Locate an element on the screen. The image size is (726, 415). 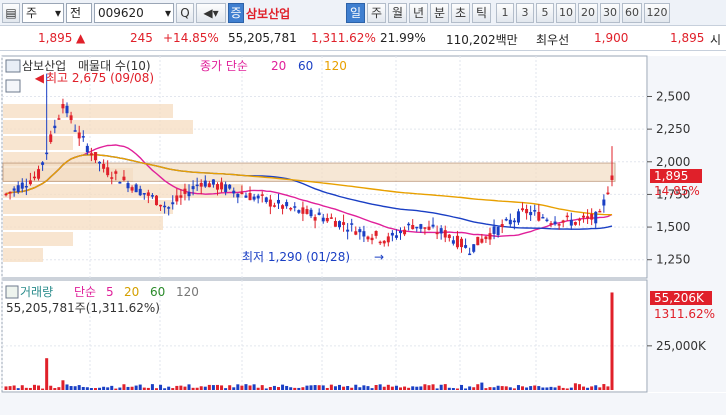
current-price: 1,895 is located at coordinates (55, 38).